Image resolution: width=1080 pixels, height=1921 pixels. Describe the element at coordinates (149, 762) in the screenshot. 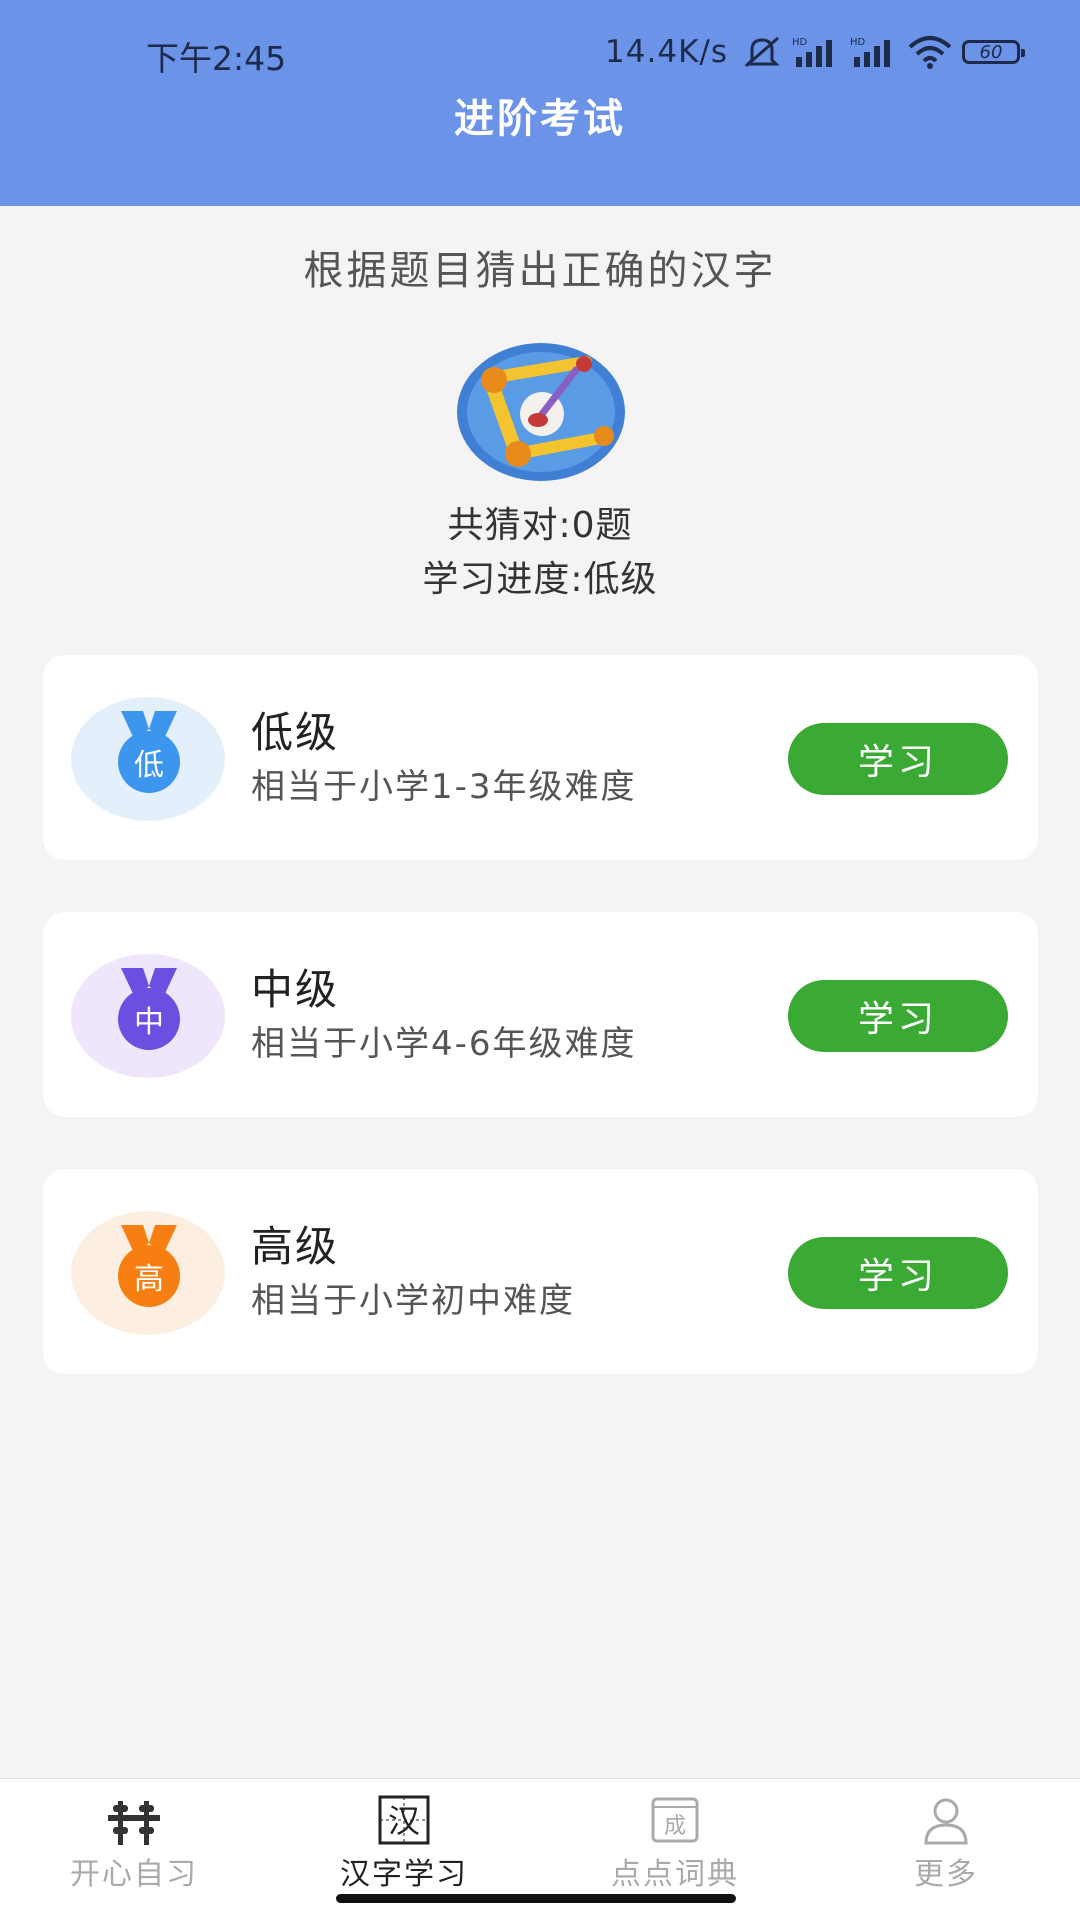

I see `level-badge-low: 低` at that location.